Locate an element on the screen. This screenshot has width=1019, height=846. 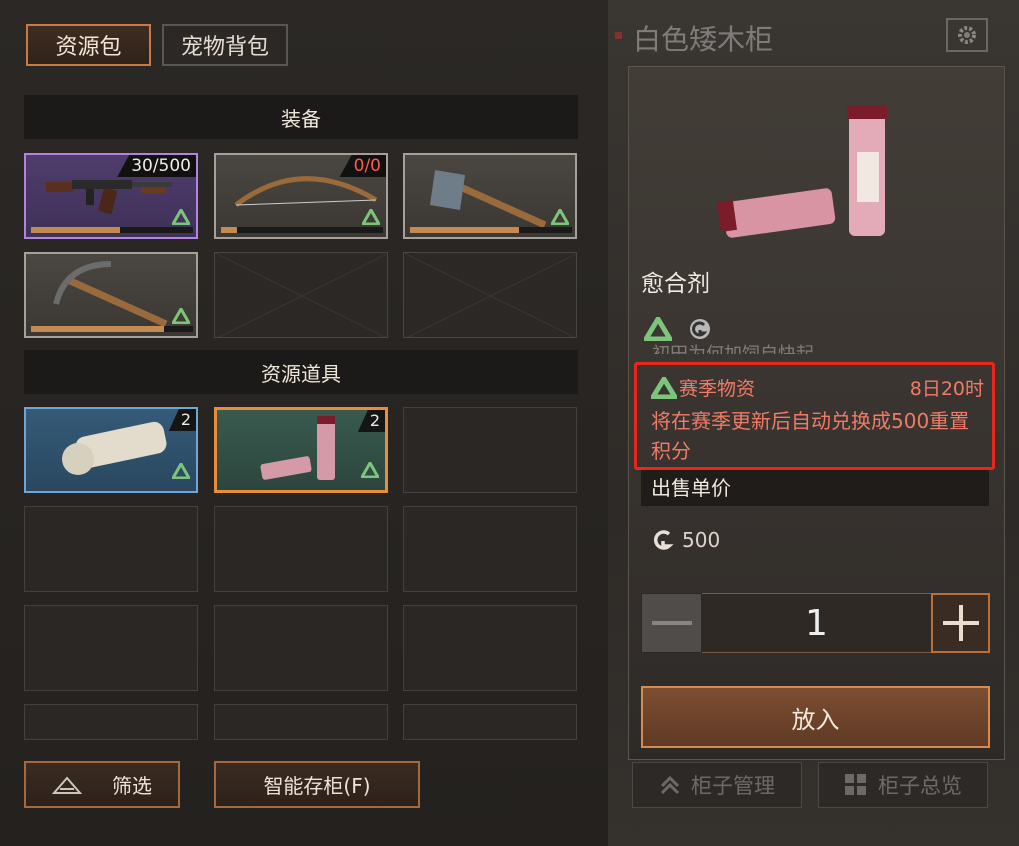
section-resources-header: 资源道具 is located at coordinates (301, 372).